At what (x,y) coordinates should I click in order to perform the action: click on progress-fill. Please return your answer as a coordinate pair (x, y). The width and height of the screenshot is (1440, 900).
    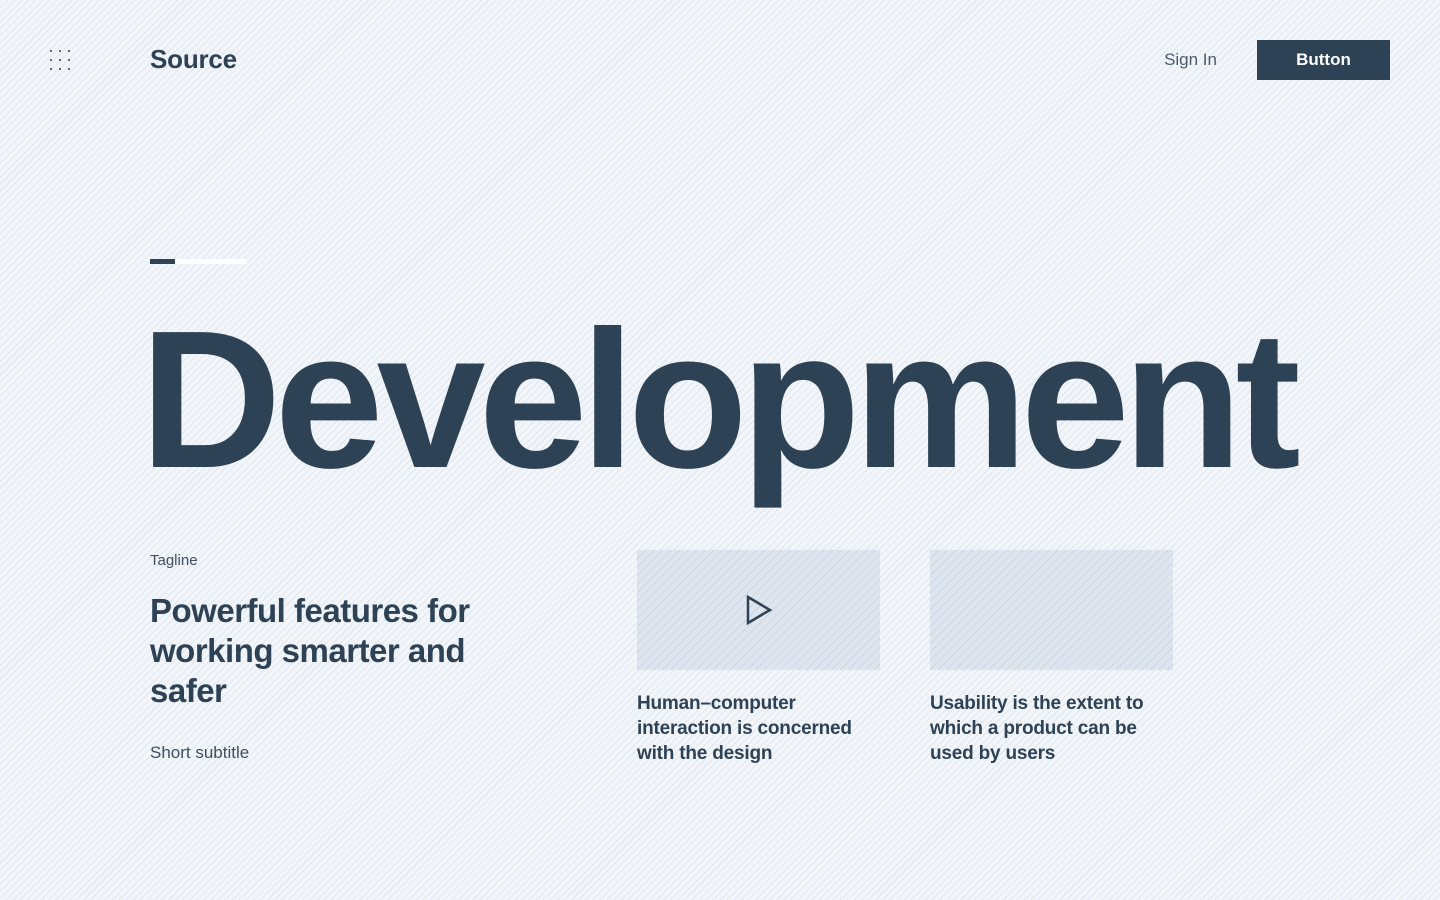
    Looking at the image, I should click on (163, 261).